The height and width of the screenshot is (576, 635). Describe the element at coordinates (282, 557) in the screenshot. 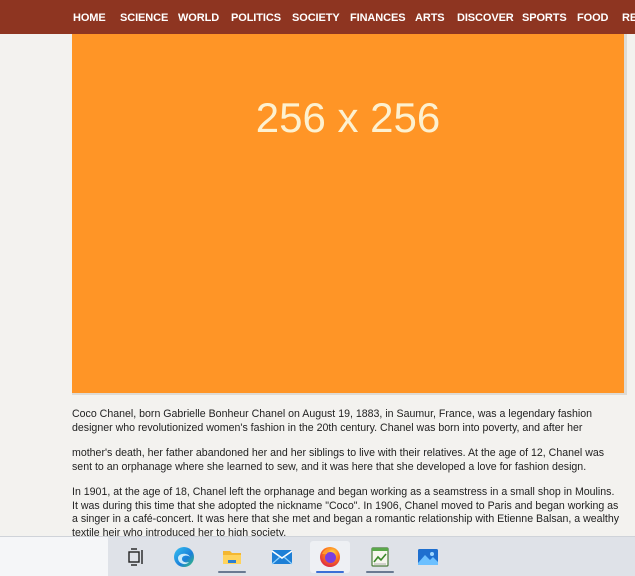

I see `mail-button` at that location.